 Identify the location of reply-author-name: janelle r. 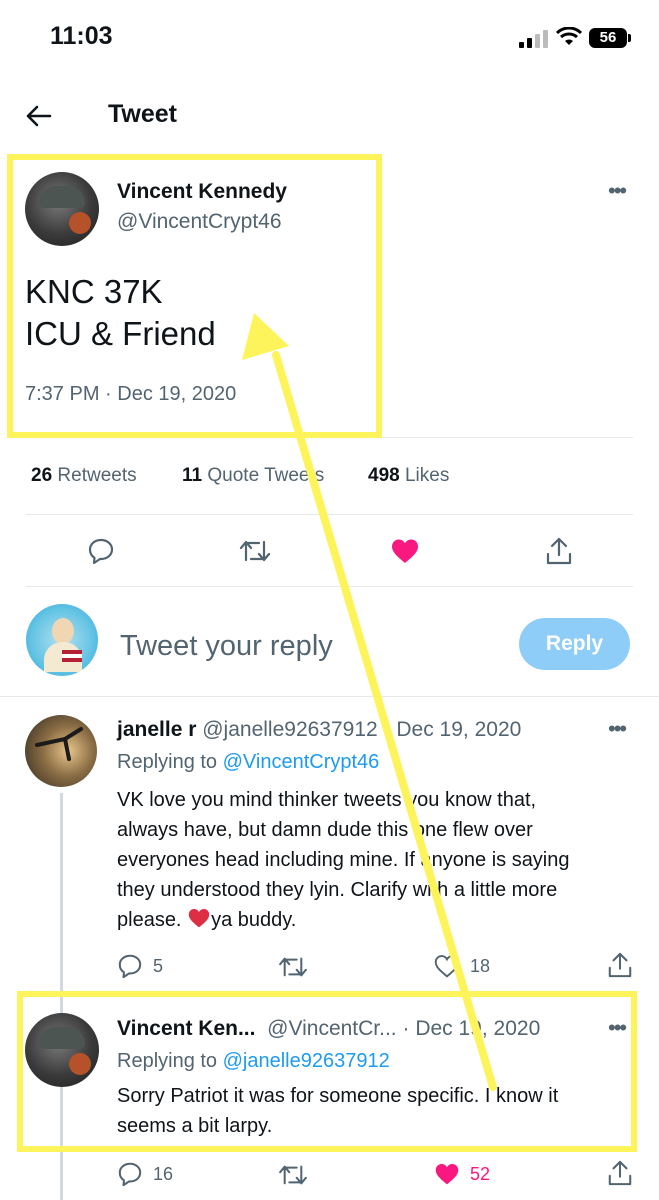
(156, 729).